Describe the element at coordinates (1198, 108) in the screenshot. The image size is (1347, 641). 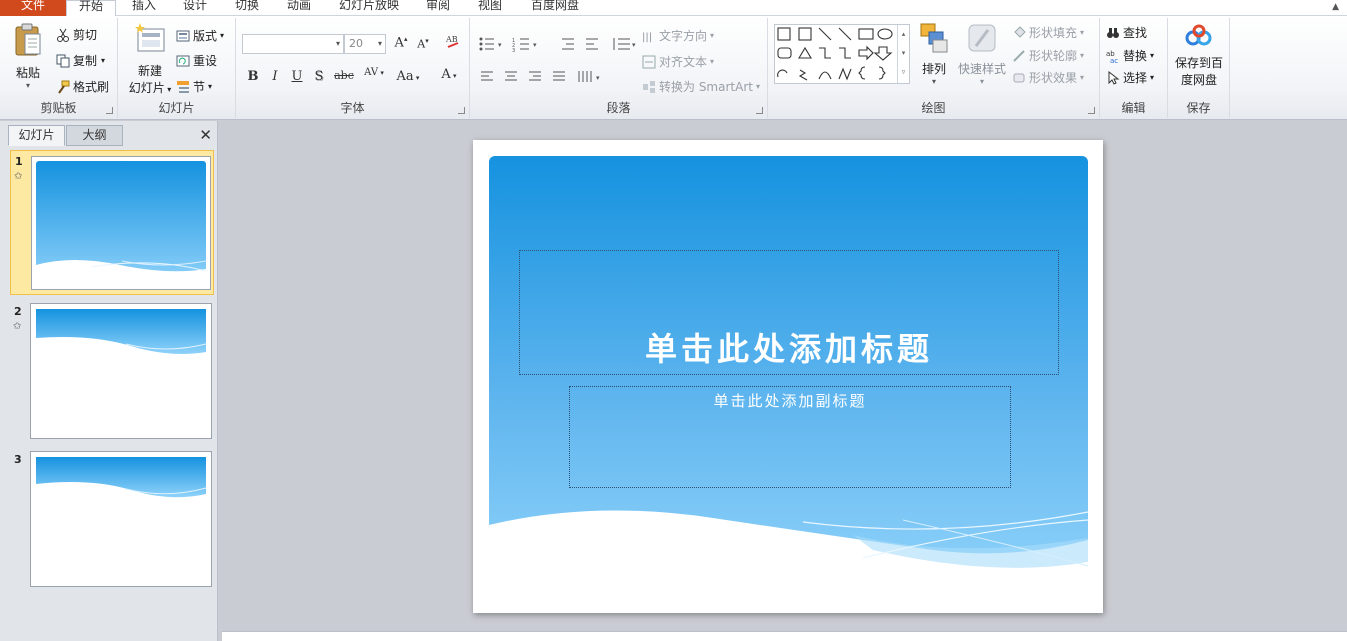
I see `save-group-label: 保存` at that location.